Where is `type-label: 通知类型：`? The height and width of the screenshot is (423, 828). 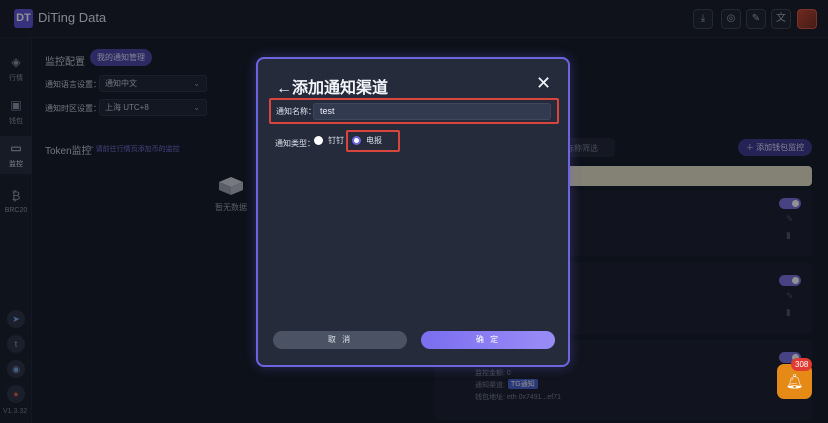
type-label: 通知类型： is located at coordinates (295, 143).